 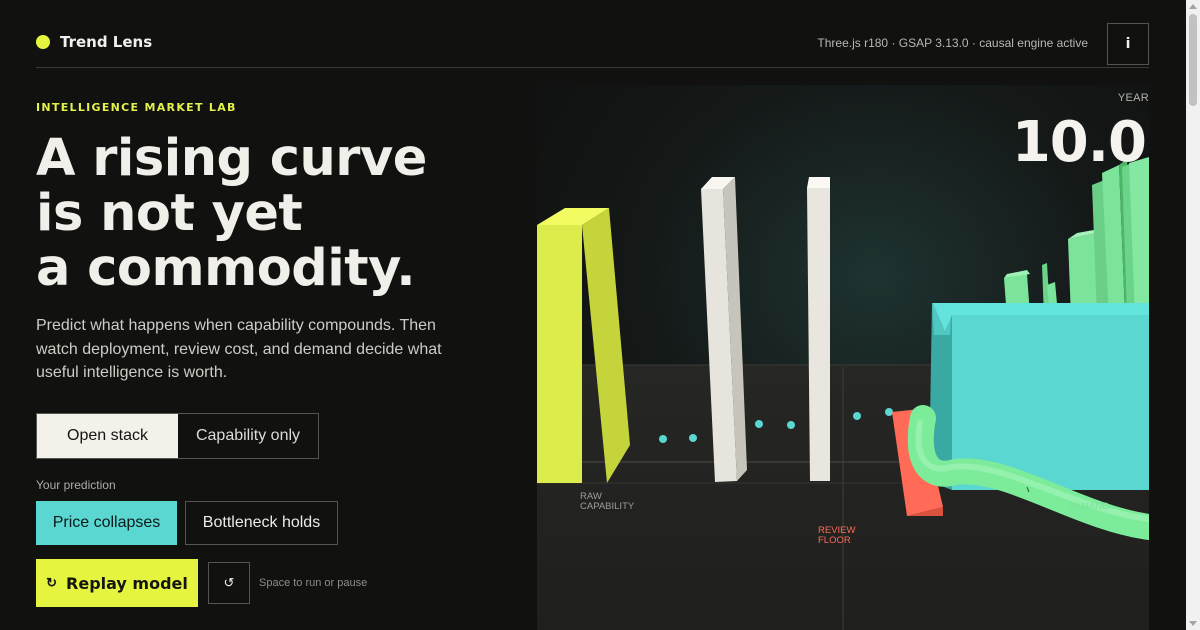 I want to click on scroll-down-icon, so click(x=1193, y=623).